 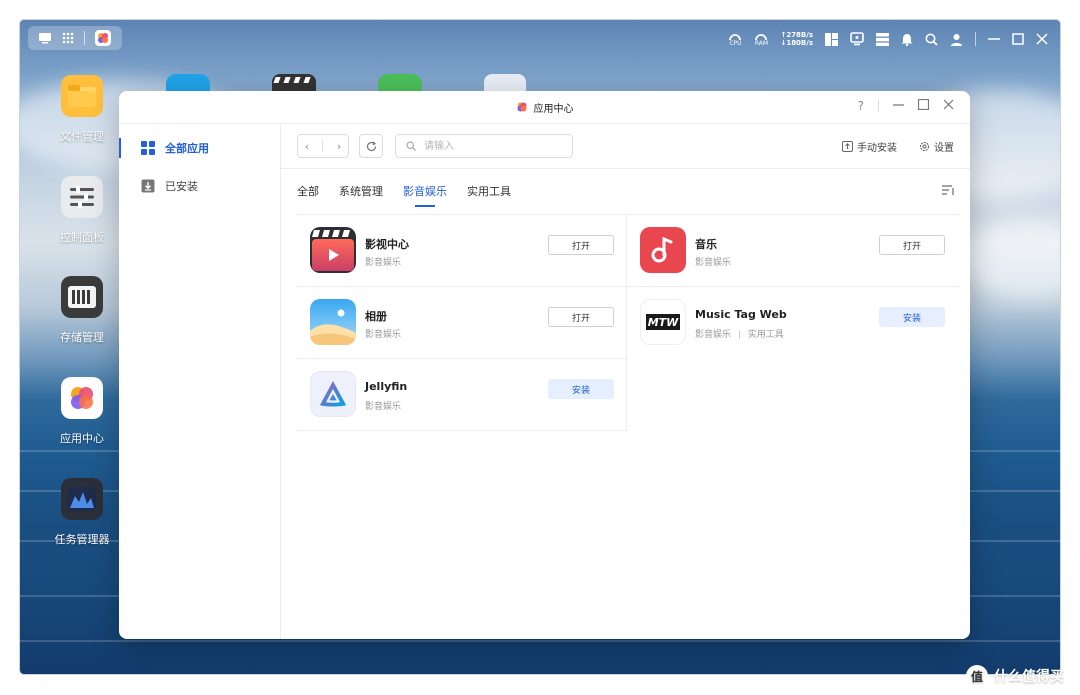 I want to click on folder-icon, so click(x=82, y=96).